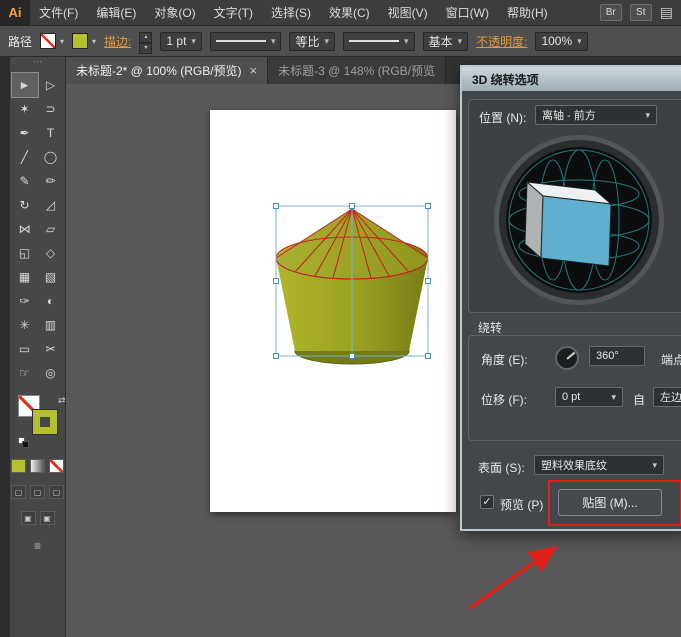  What do you see at coordinates (467, 13) in the screenshot?
I see `menu-window: 窗口(W)` at bounding box center [467, 13].